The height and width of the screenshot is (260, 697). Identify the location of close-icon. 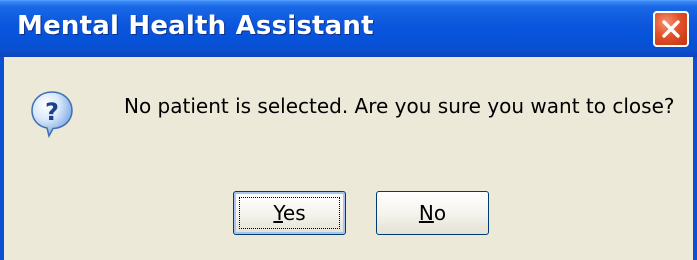
(671, 29).